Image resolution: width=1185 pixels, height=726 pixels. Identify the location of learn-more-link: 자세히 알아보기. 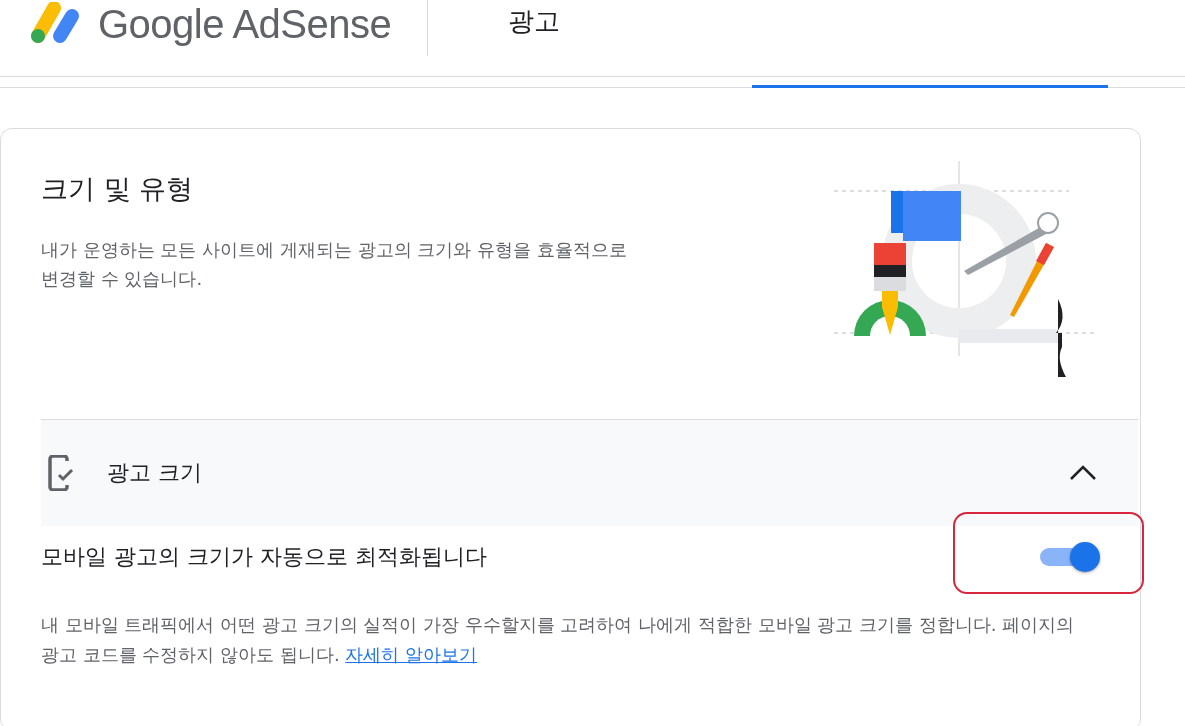
(411, 654).